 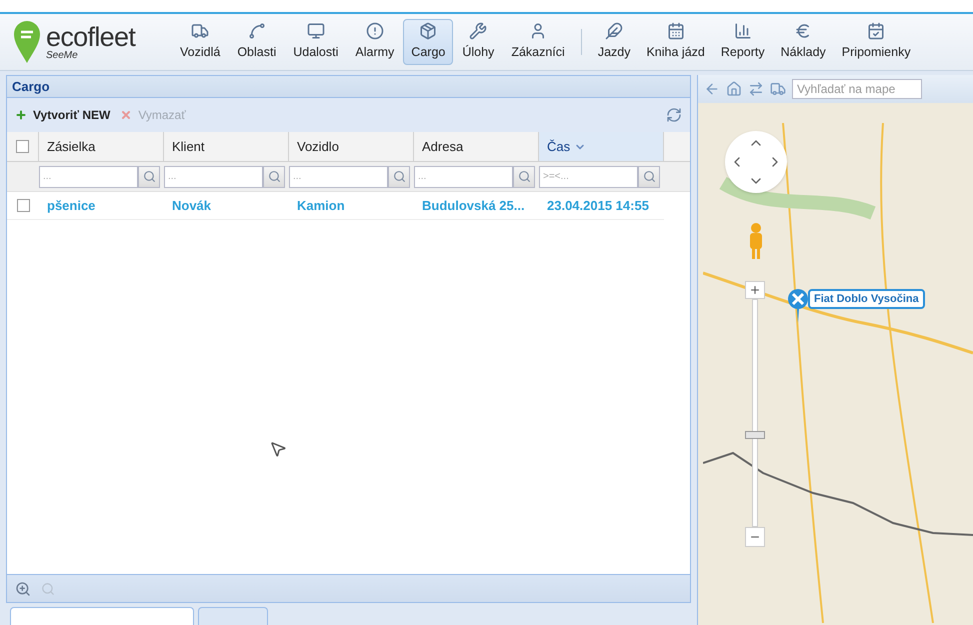 I want to click on zoom-minus-button, so click(x=755, y=537).